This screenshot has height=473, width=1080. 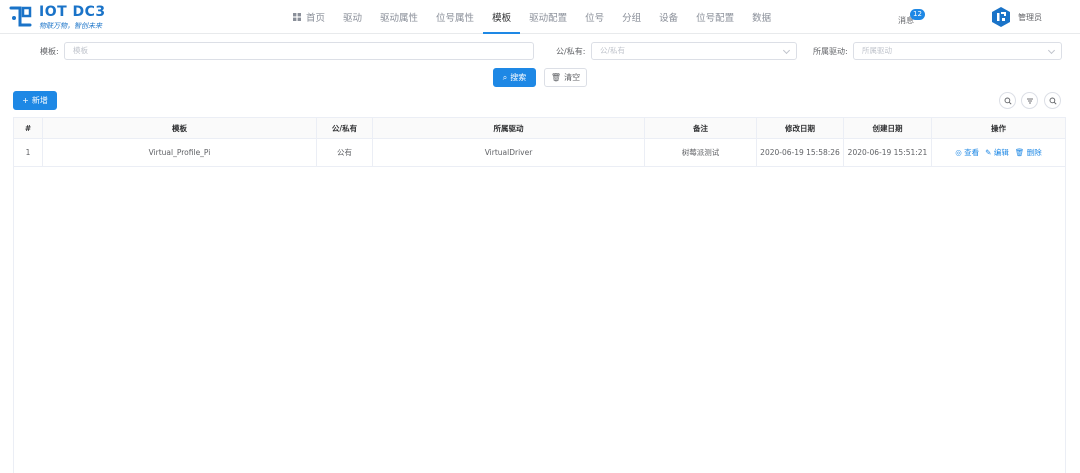 I want to click on clear-button-label: 清空, so click(x=572, y=77).